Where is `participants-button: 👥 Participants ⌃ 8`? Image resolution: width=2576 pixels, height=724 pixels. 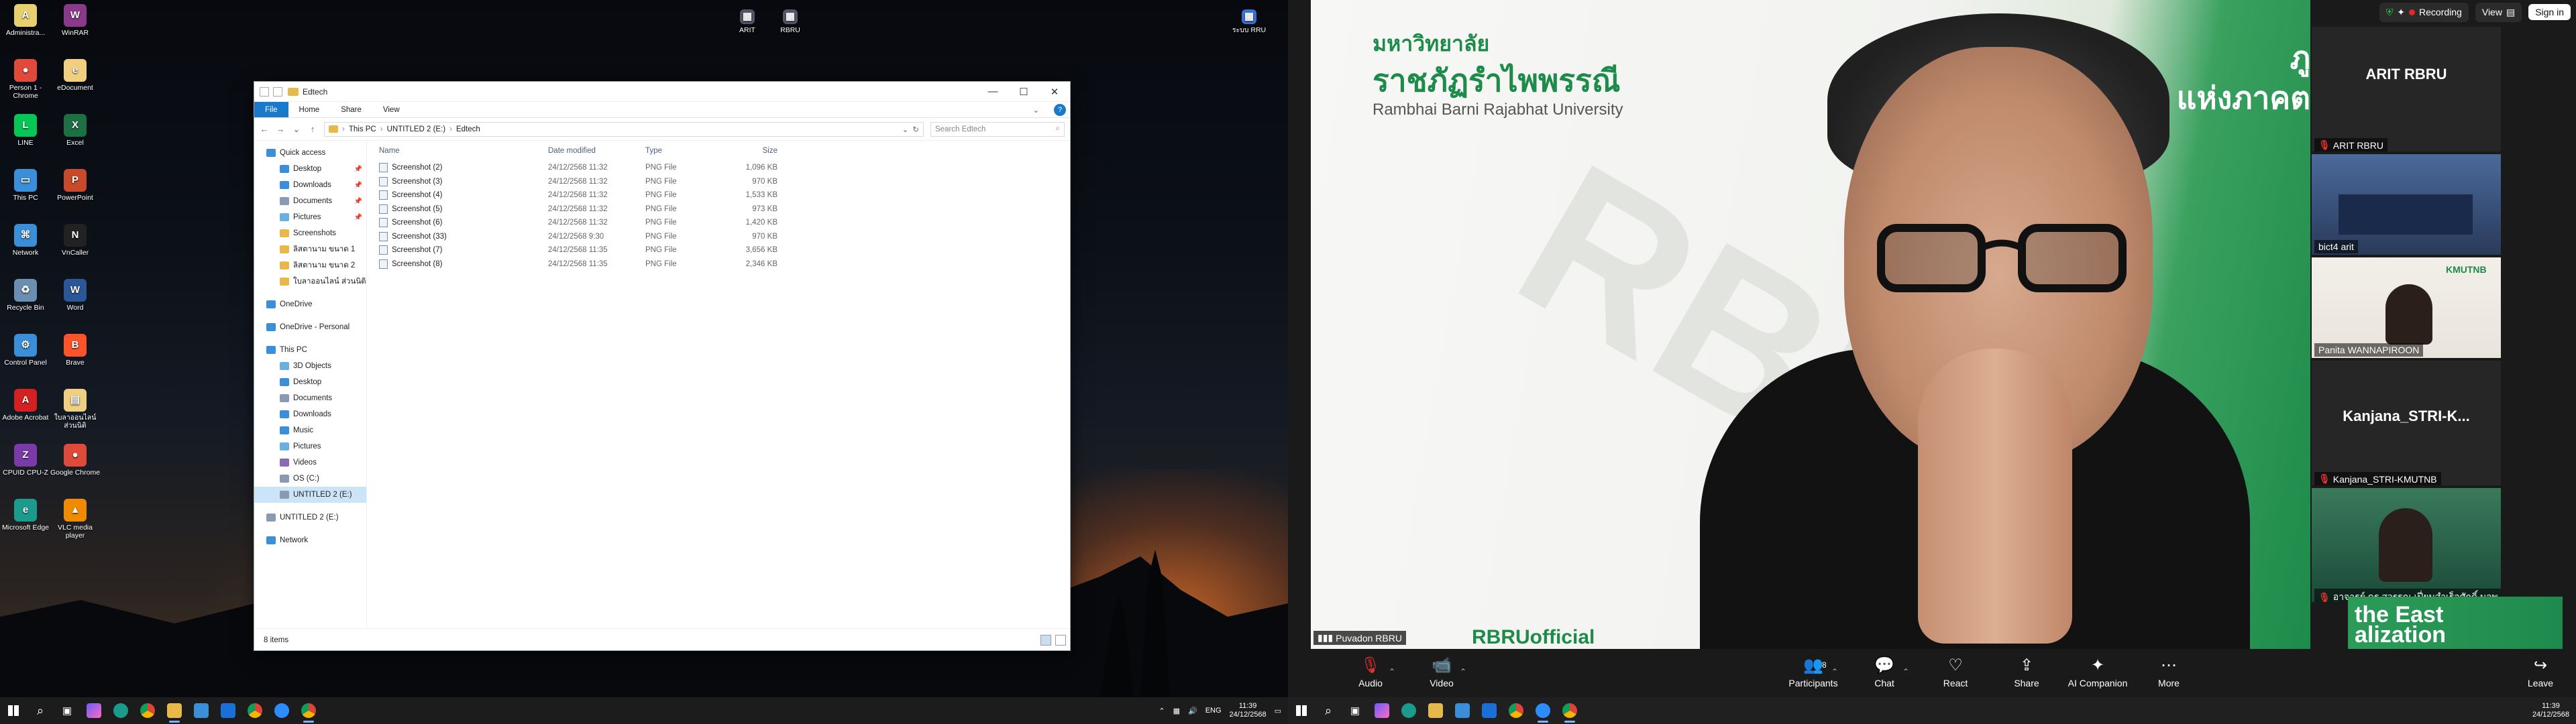 participants-button: 👥 Participants ⌃ 8 is located at coordinates (1813, 673).